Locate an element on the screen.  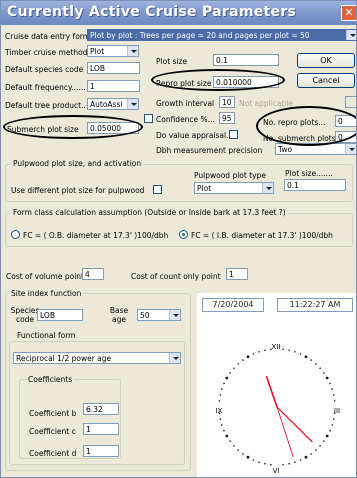
repro-plot-label: Repro plot size is located at coordinates (184, 83).